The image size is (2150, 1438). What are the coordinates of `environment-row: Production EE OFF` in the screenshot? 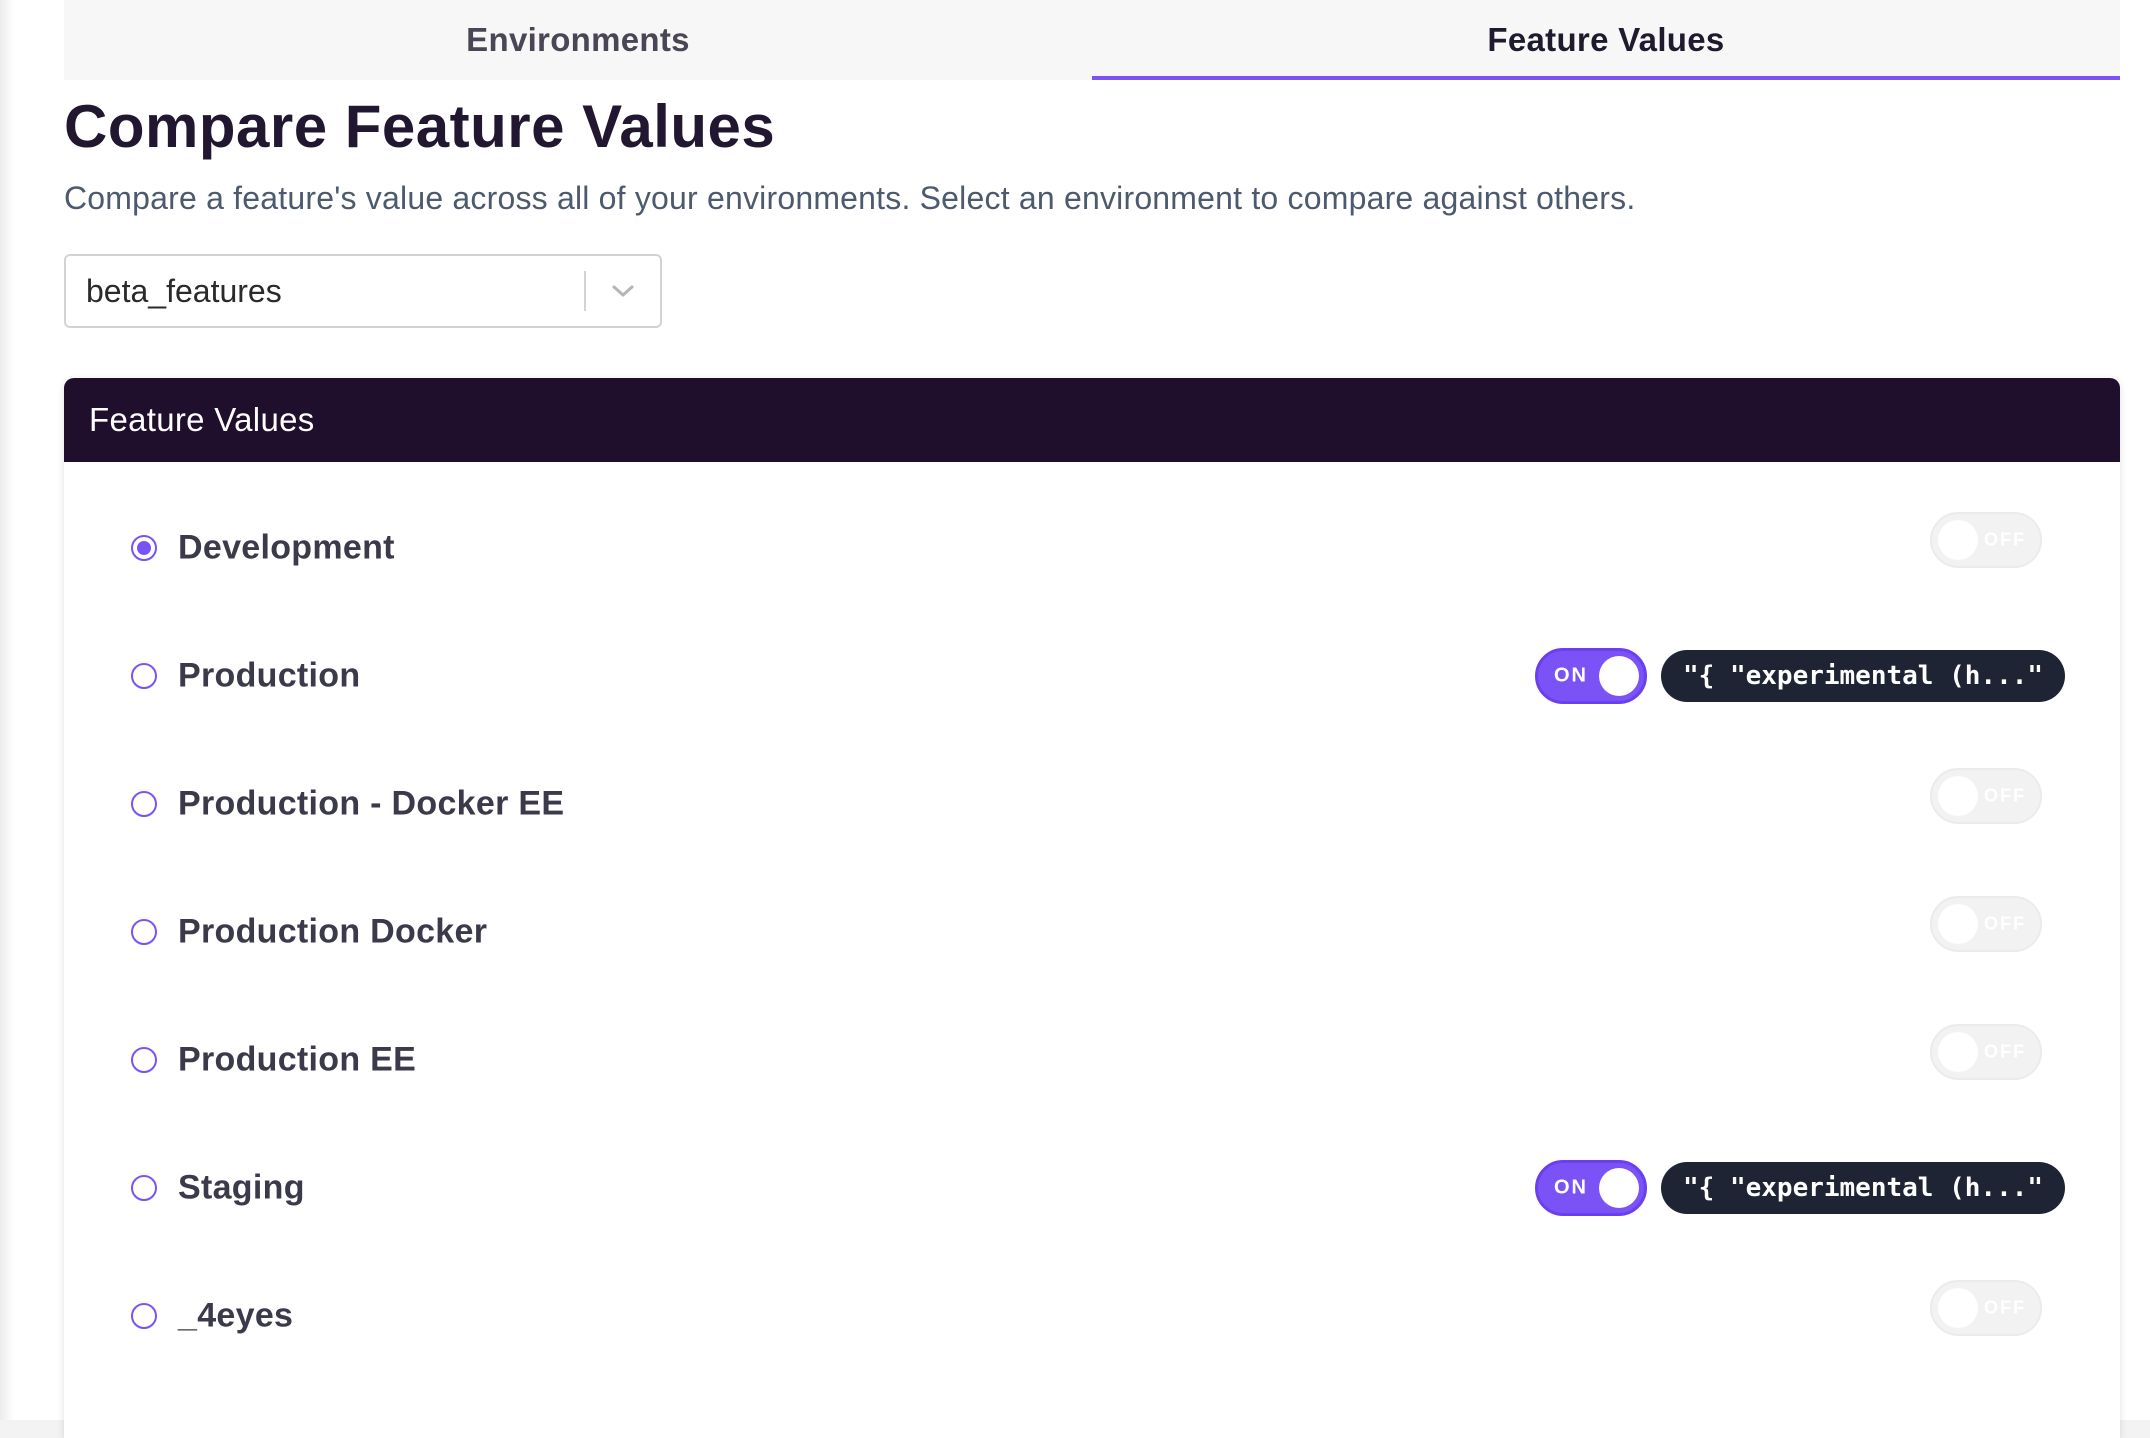 It's located at (1092, 1060).